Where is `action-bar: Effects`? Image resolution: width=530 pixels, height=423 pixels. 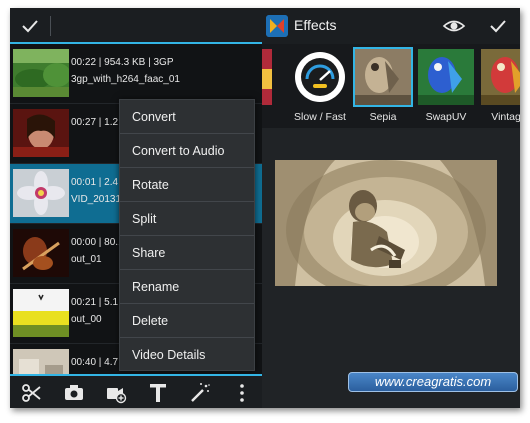
action-bar: Effects is located at coordinates (391, 26).